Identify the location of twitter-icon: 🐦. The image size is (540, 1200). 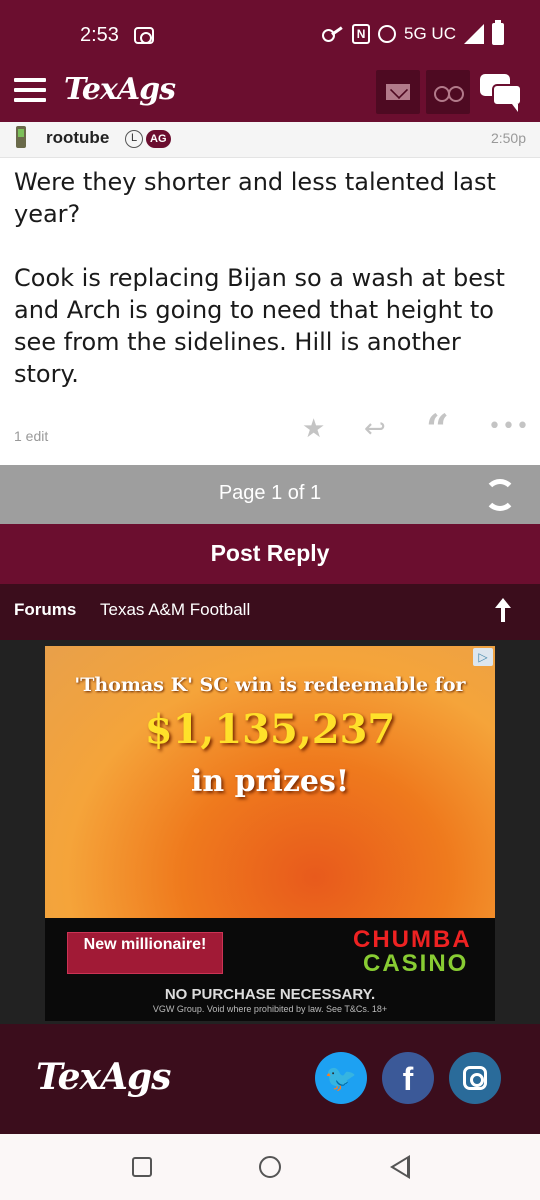
(341, 1078).